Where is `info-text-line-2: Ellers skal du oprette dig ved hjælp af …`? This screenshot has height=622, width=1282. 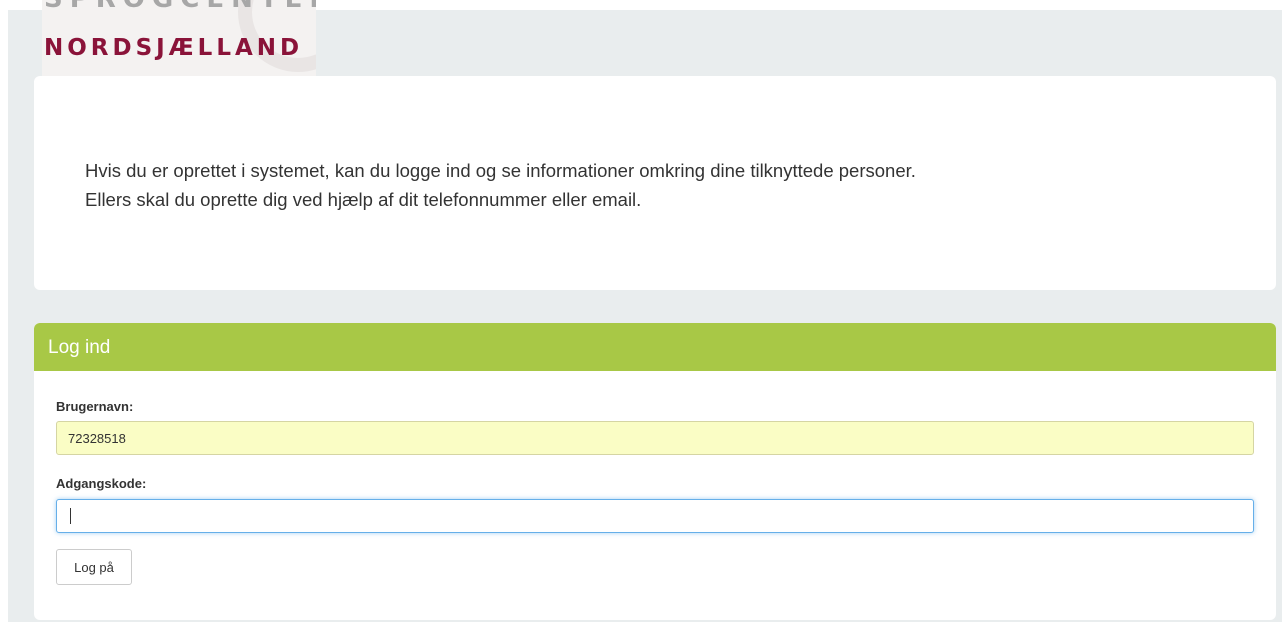 info-text-line-2: Ellers skal du oprette dig ved hjælp af … is located at coordinates (363, 199).